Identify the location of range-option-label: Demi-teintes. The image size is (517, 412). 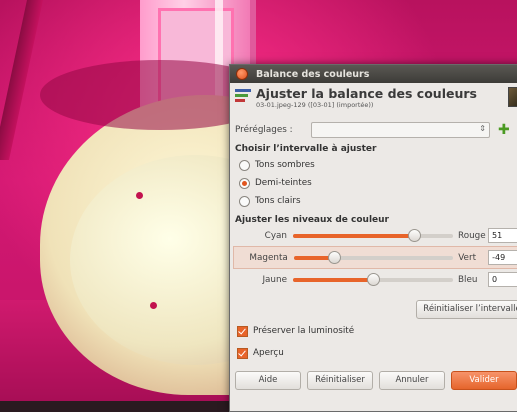
(283, 183).